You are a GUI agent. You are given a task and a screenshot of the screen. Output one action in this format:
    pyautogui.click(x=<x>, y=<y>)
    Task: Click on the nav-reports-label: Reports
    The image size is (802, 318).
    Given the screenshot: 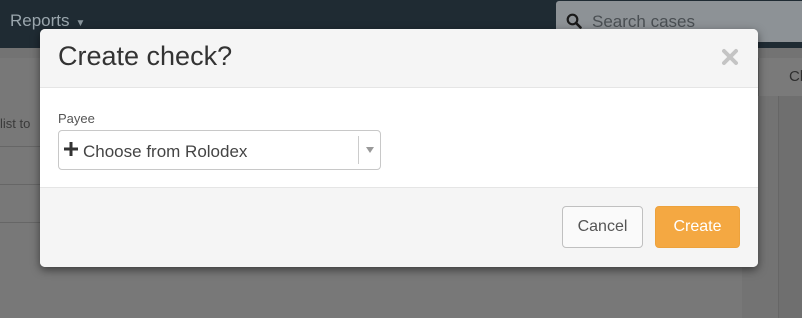 What is the action you would take?
    pyautogui.click(x=40, y=20)
    